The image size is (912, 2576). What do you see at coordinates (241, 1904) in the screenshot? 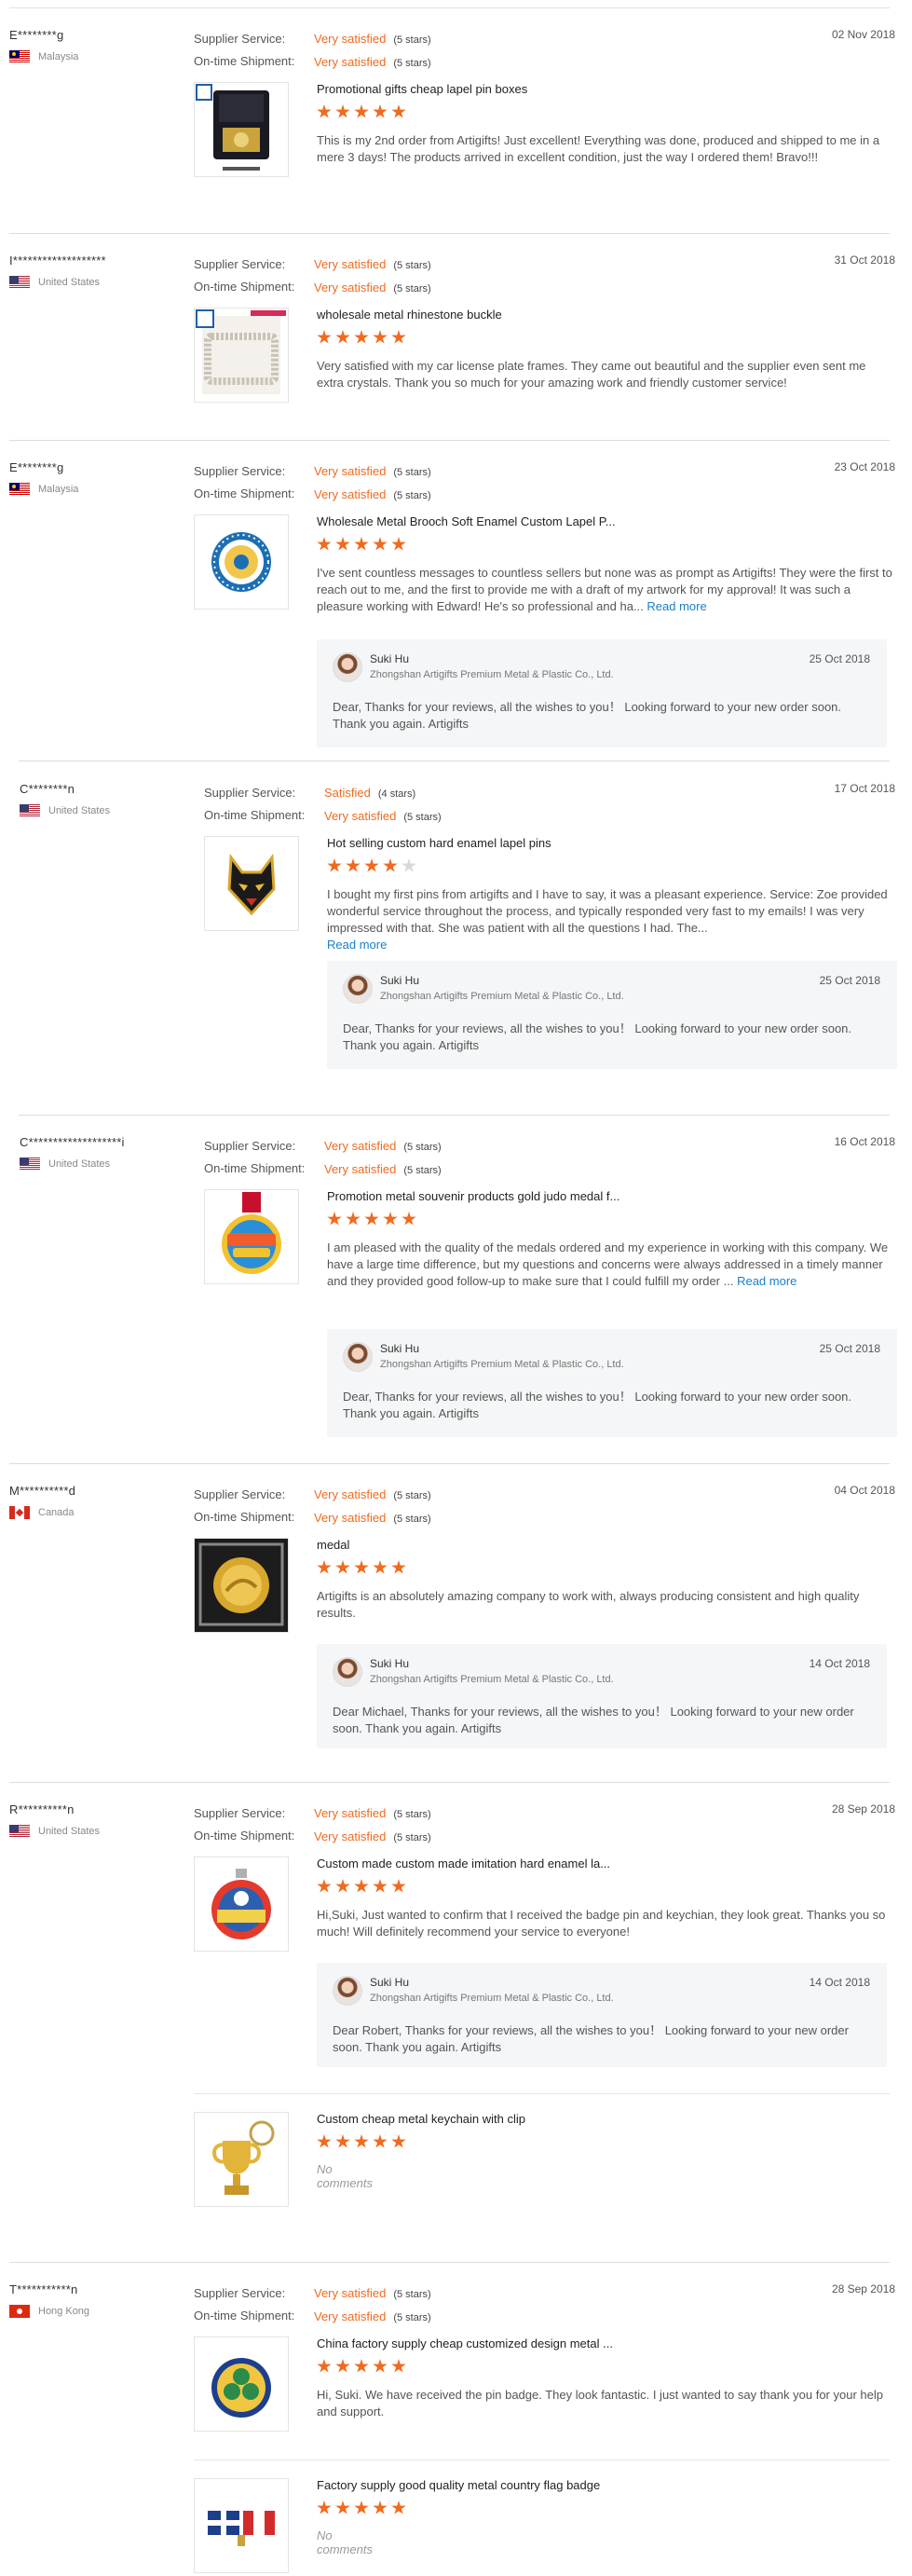
I see `dot-master-pin-image` at bounding box center [241, 1904].